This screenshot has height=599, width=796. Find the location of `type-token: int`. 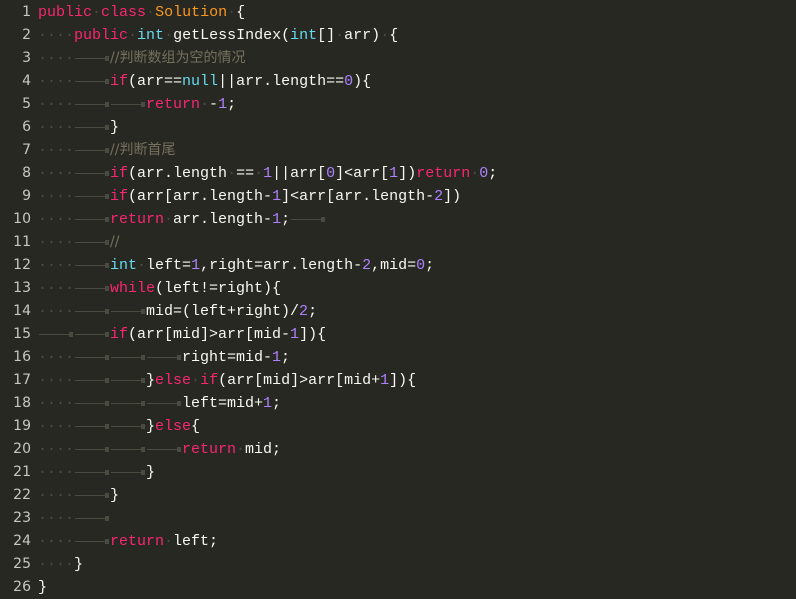

type-token: int is located at coordinates (151, 35).